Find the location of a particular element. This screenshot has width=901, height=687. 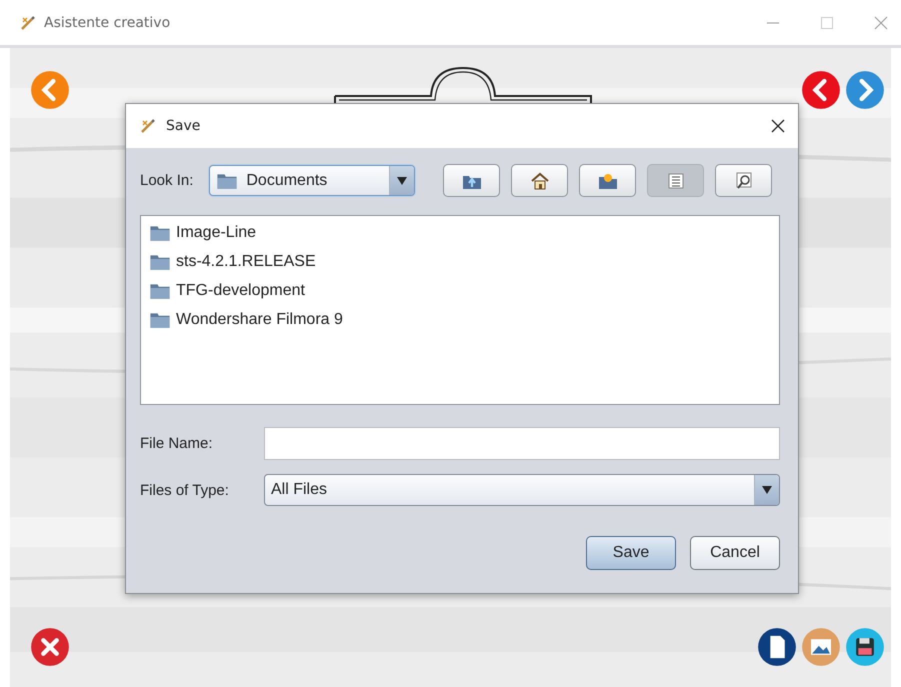

new-folder-button is located at coordinates (607, 180).